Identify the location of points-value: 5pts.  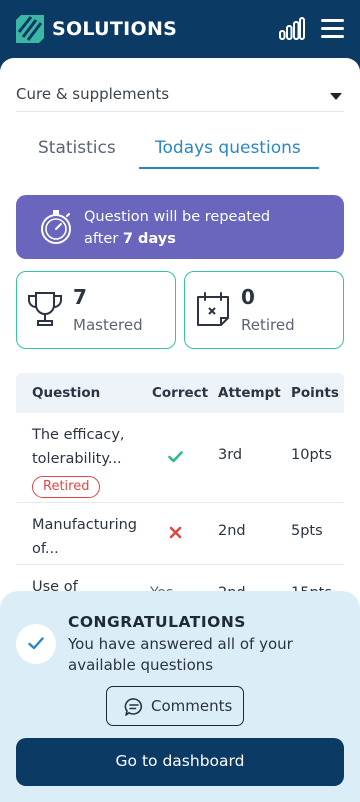
(307, 531).